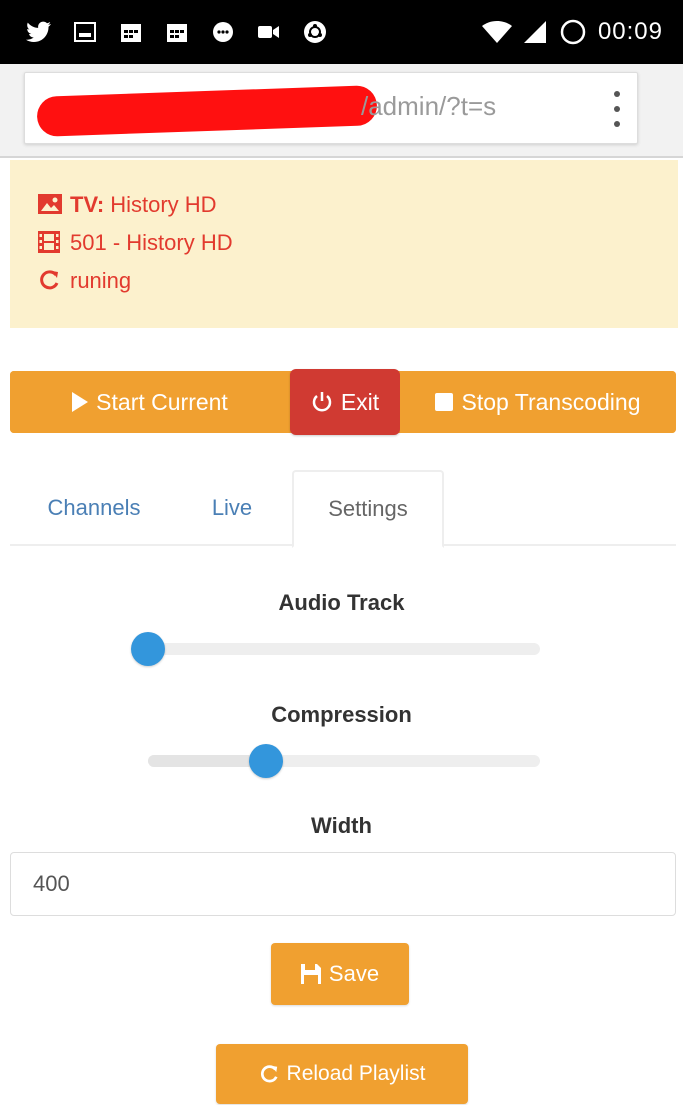 The width and height of the screenshot is (683, 1105). I want to click on overflow-menu-icon, so click(617, 109).